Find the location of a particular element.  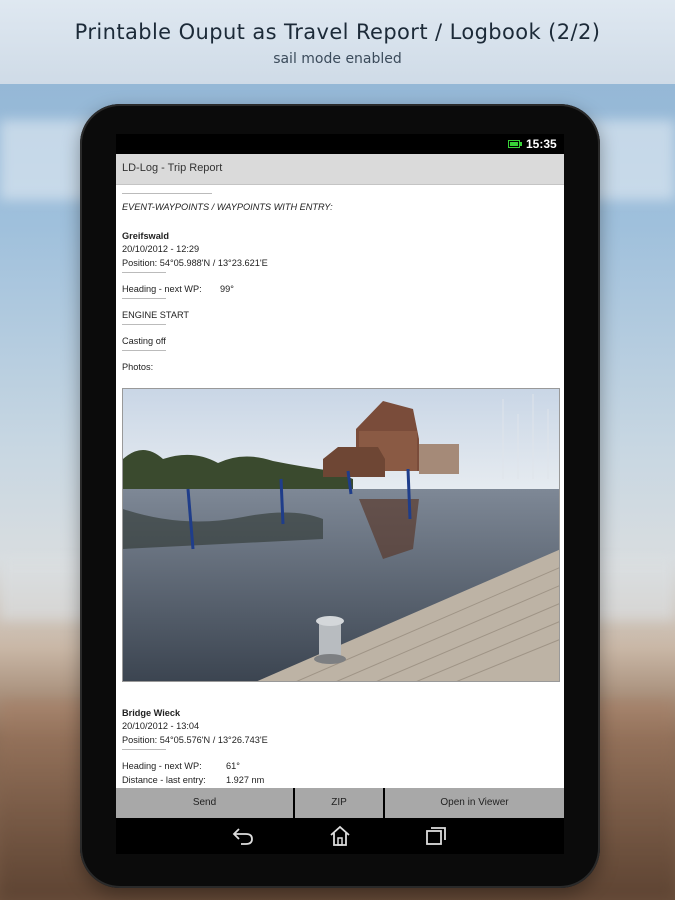

waypoint-datetime: 20/10/2012 - 12:29 is located at coordinates (161, 249).